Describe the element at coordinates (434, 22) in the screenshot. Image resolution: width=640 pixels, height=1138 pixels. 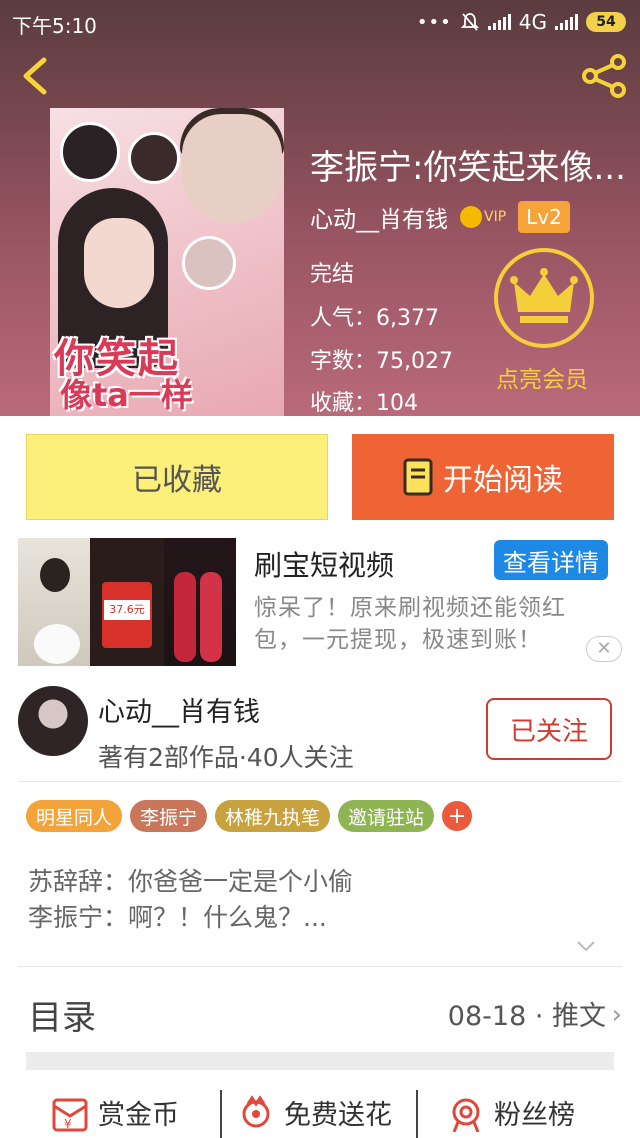
I see `more-dots-icon: •••` at that location.